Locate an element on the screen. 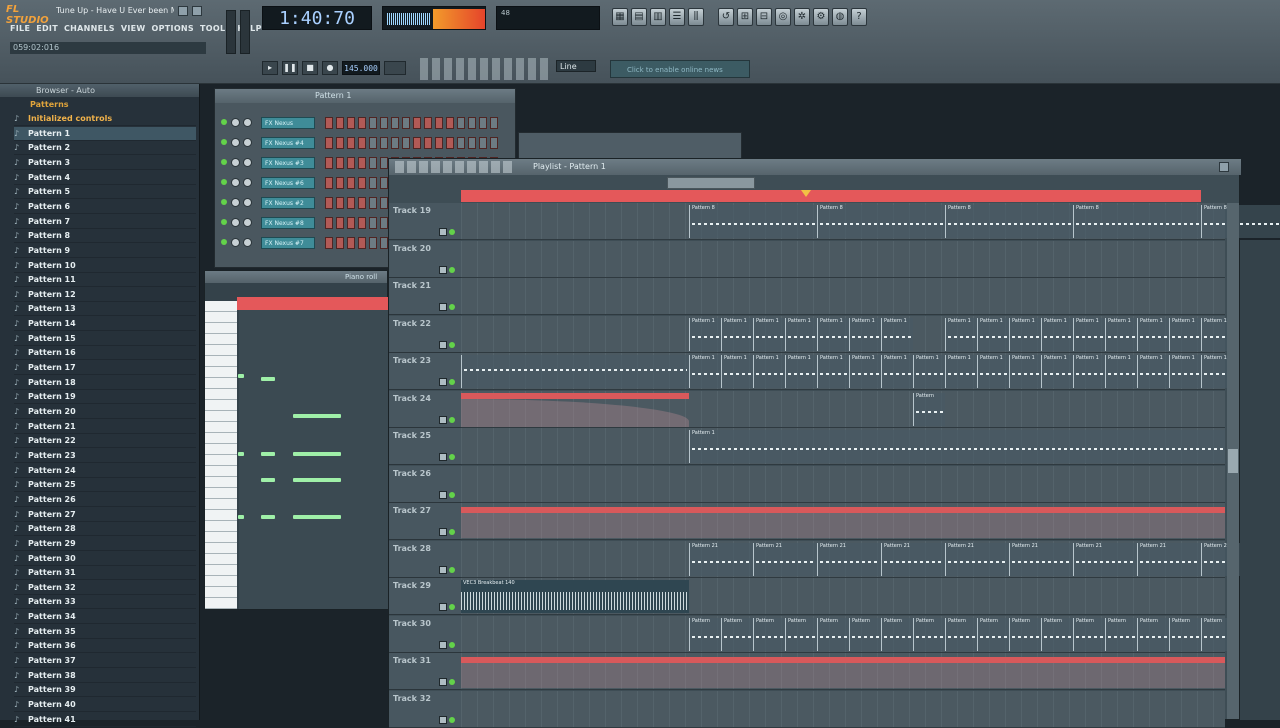 The height and width of the screenshot is (728, 1280). piano-roll-timeline is located at coordinates (313, 303).